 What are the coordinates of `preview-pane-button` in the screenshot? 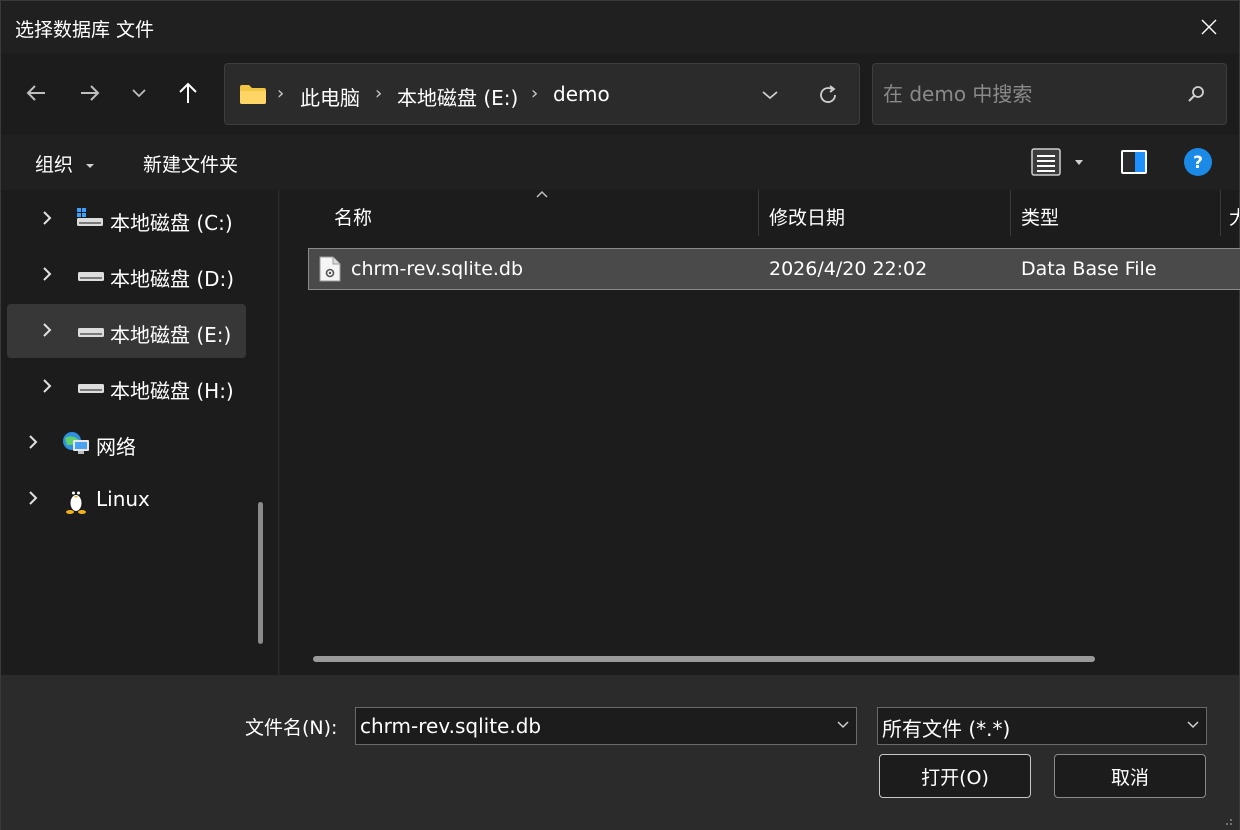 It's located at (1134, 164).